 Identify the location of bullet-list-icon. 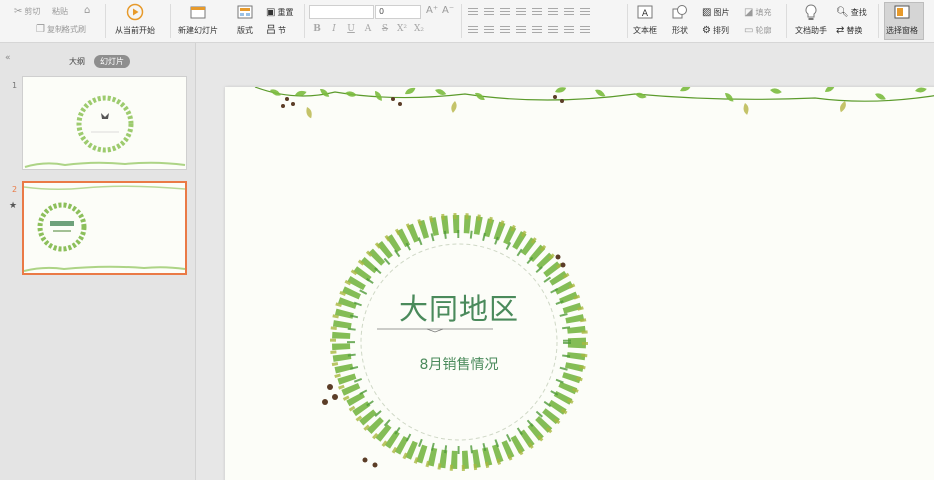
(473, 12).